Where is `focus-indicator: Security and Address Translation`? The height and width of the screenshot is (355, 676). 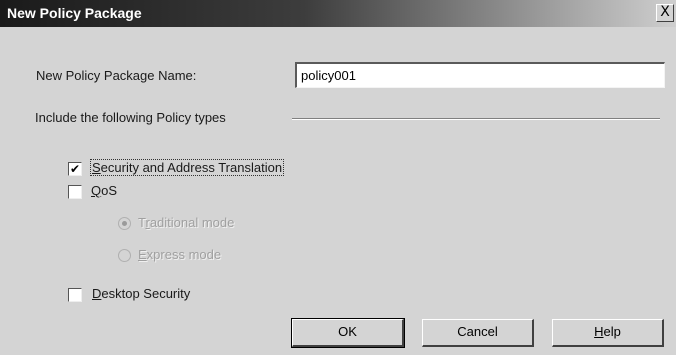 focus-indicator: Security and Address Translation is located at coordinates (187, 167).